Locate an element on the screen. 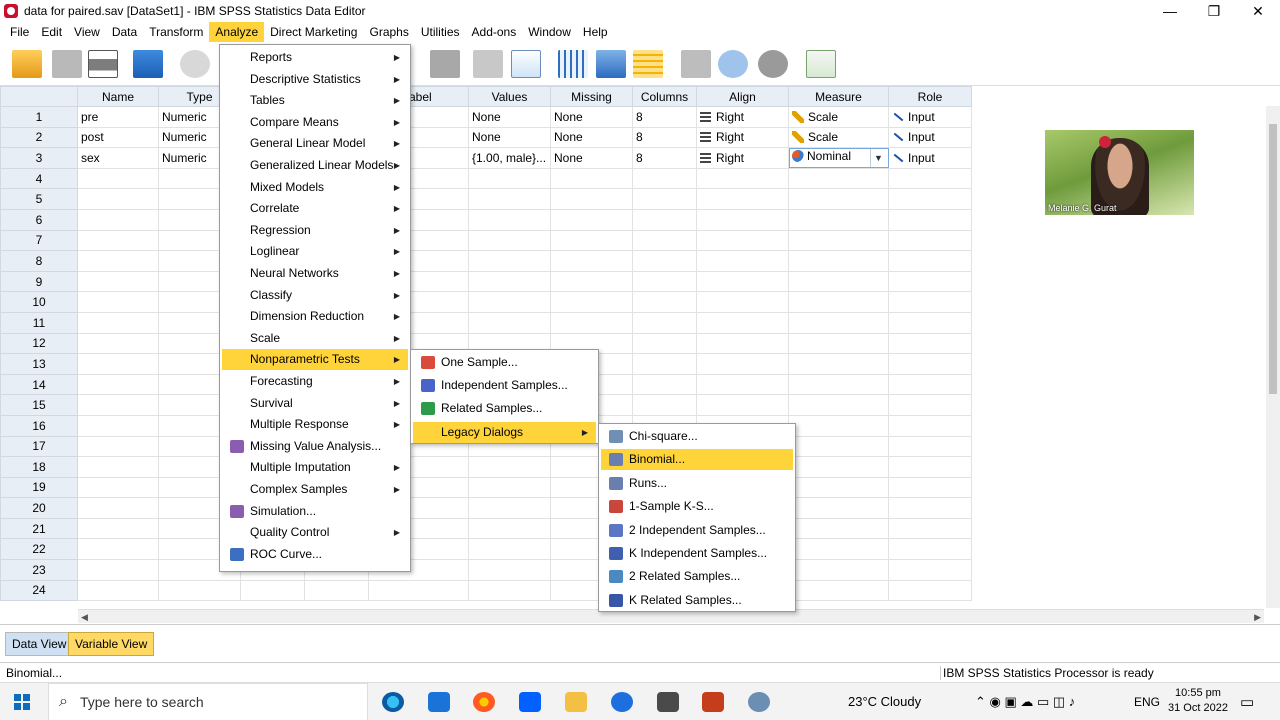  menu-edit: Edit is located at coordinates (51, 32).